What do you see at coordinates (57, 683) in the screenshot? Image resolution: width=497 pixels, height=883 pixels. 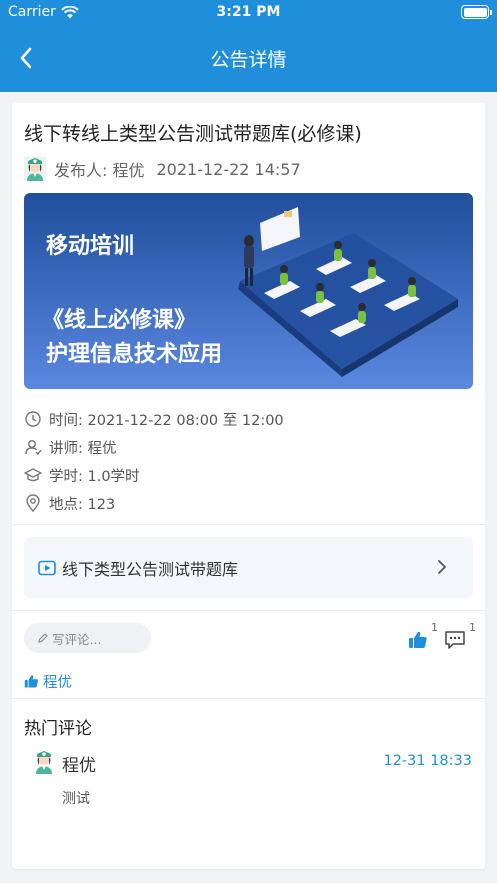 I see `liker-names: 程优` at bounding box center [57, 683].